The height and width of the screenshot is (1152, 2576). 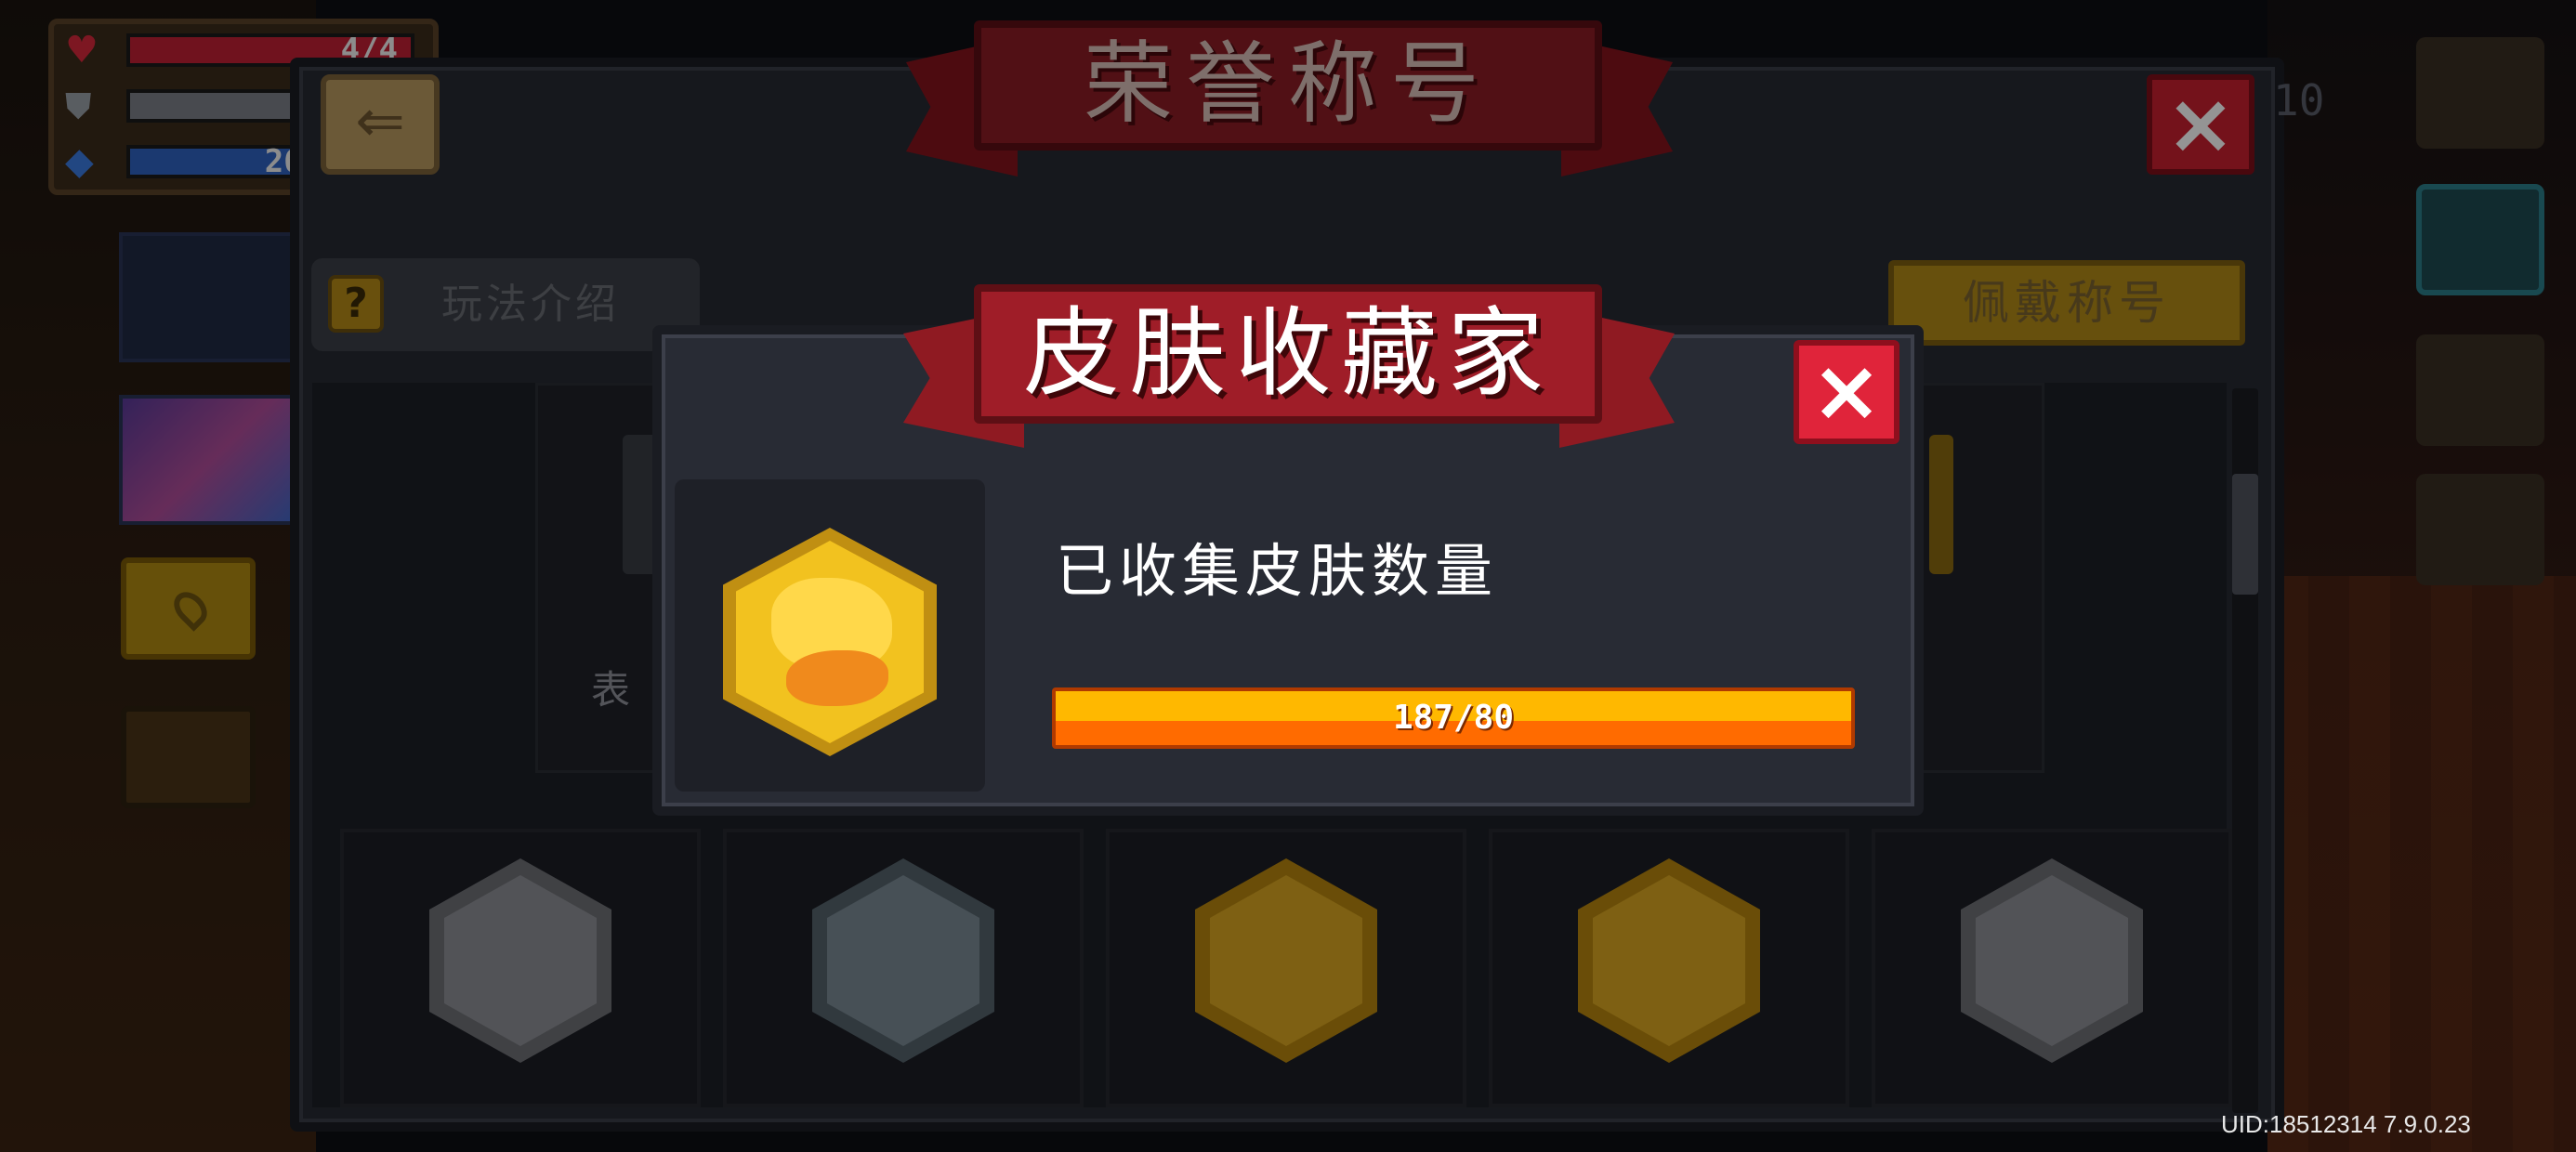 What do you see at coordinates (1846, 392) in the screenshot?
I see `popup-close-button: ×` at bounding box center [1846, 392].